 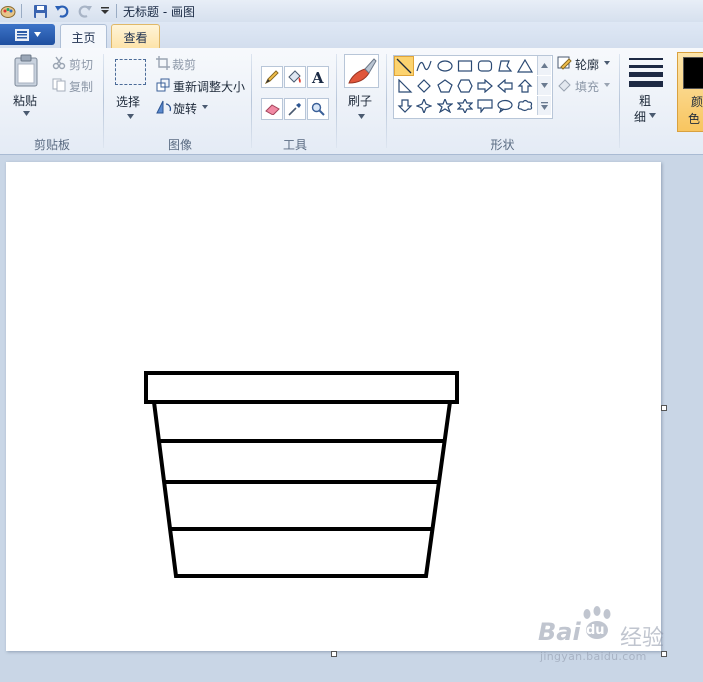 What do you see at coordinates (504, 65) in the screenshot?
I see `shape-polygon-icon` at bounding box center [504, 65].